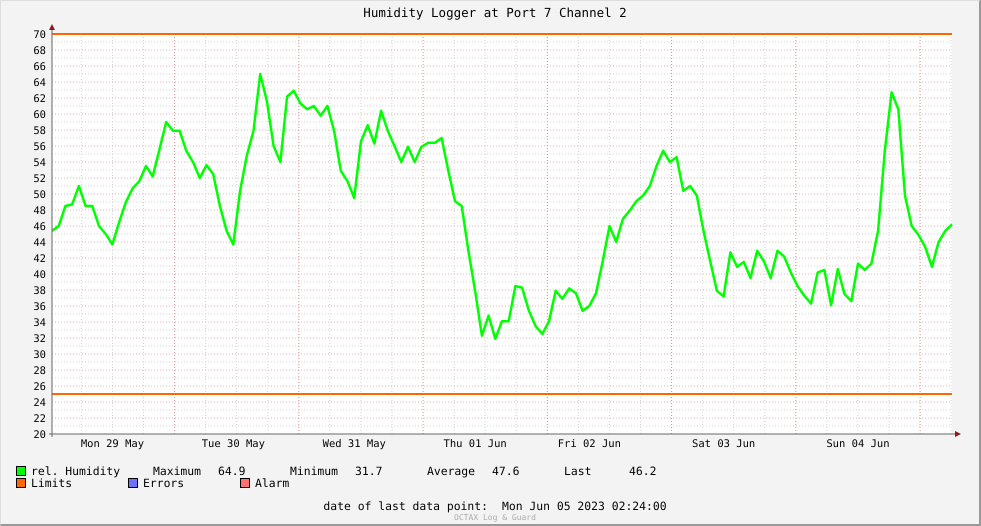  I want to click on axis-label: 24, so click(39, 403).